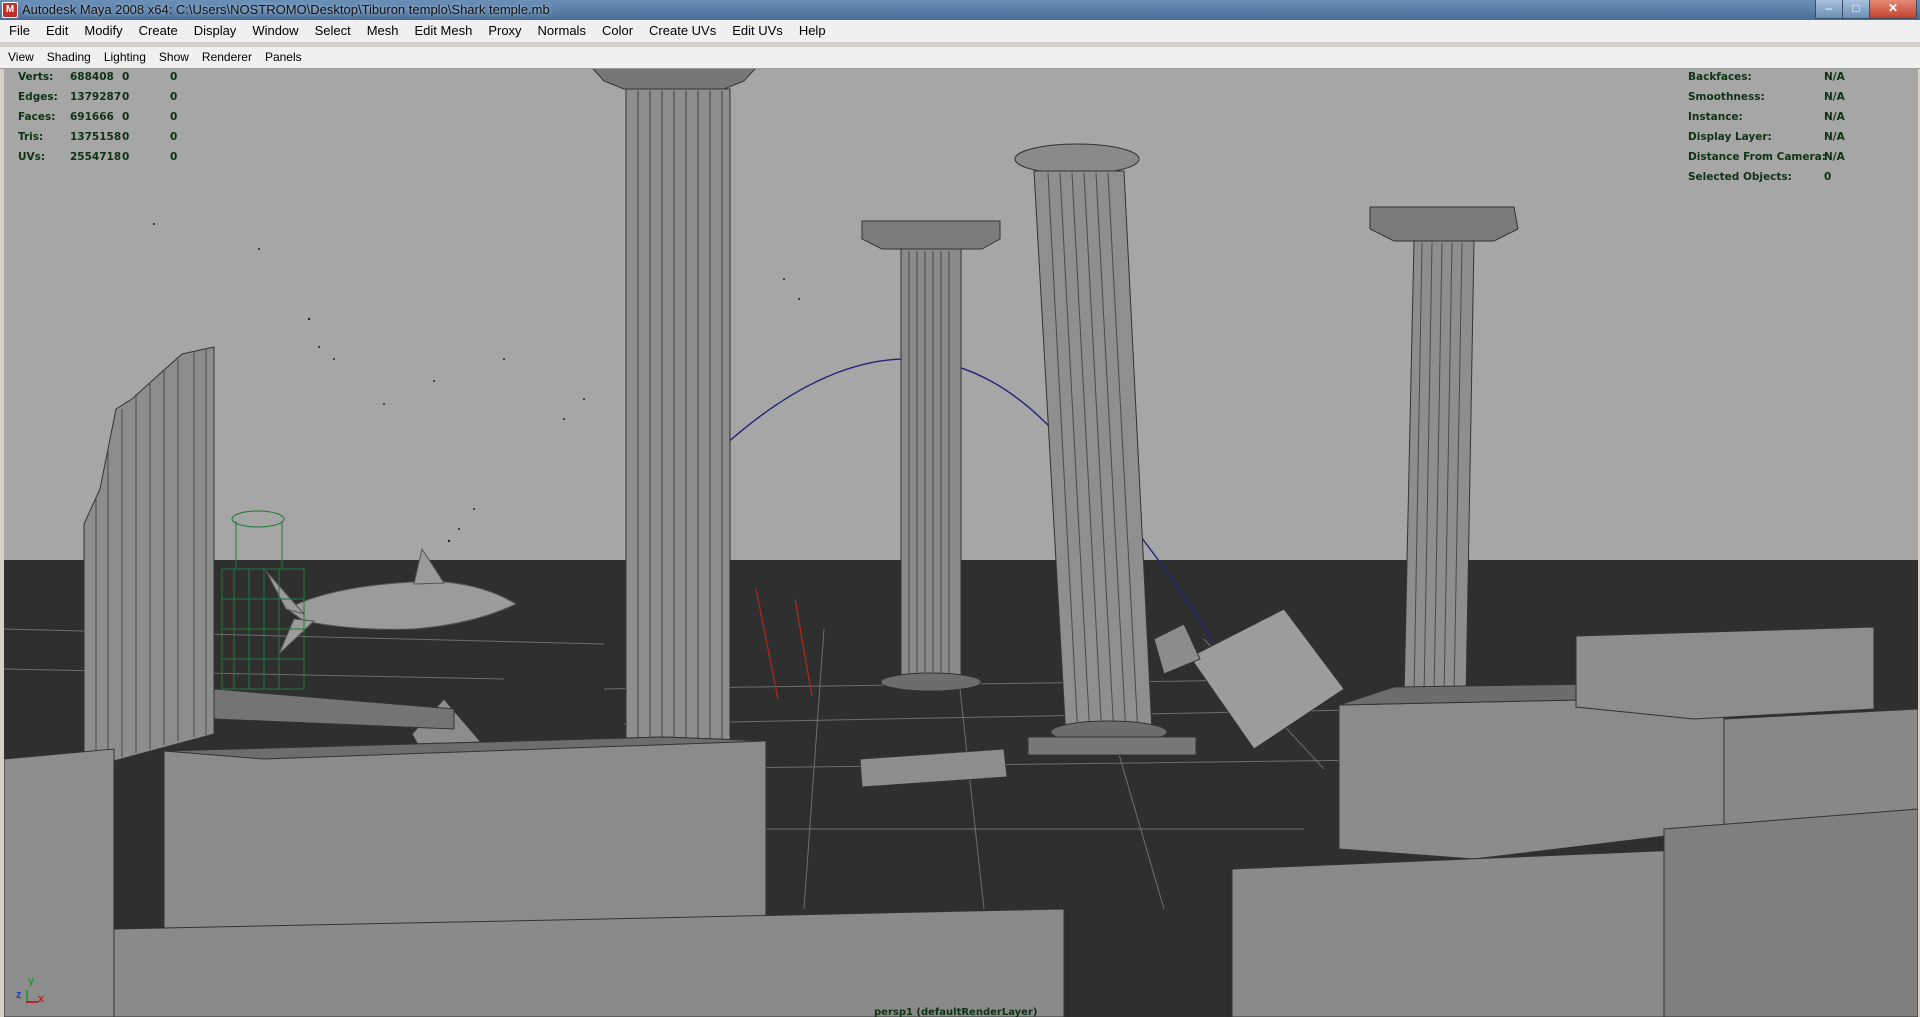  Describe the element at coordinates (1715, 117) in the screenshot. I see `hud-label: Instance:` at that location.